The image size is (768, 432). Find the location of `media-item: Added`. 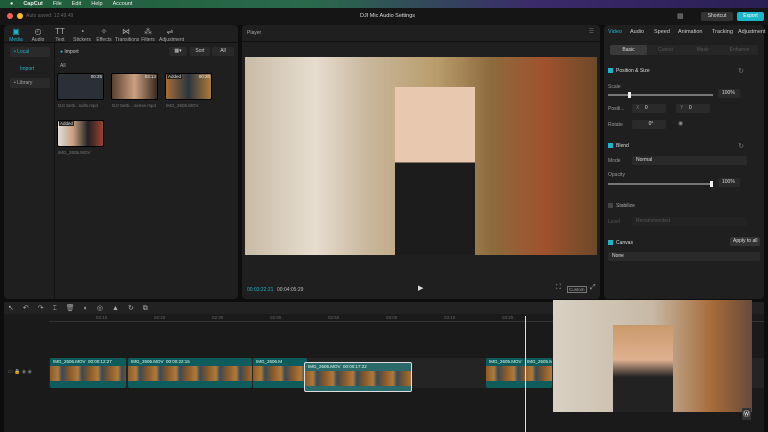

media-item: Added is located at coordinates (80, 133).